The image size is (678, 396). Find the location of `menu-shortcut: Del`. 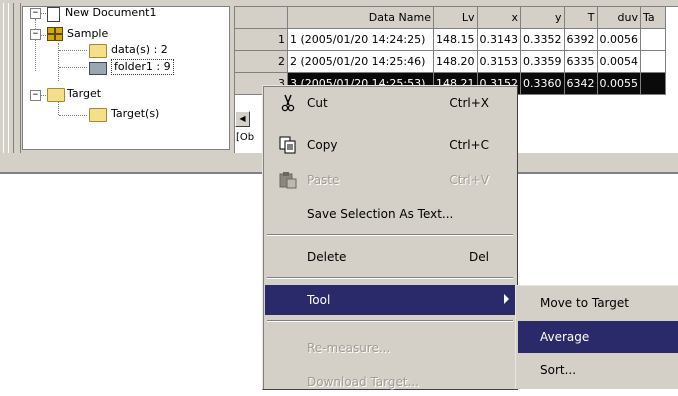

menu-shortcut: Del is located at coordinates (479, 257).